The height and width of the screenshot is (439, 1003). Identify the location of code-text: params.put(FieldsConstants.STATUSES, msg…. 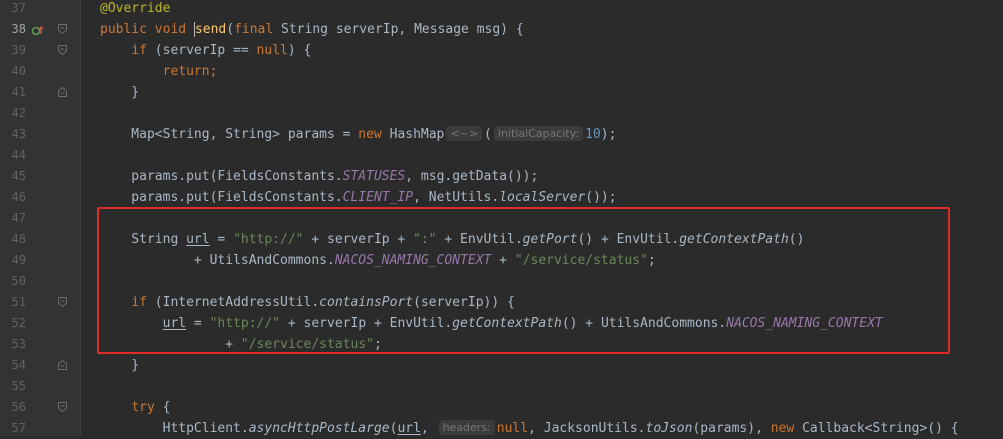
(319, 176).